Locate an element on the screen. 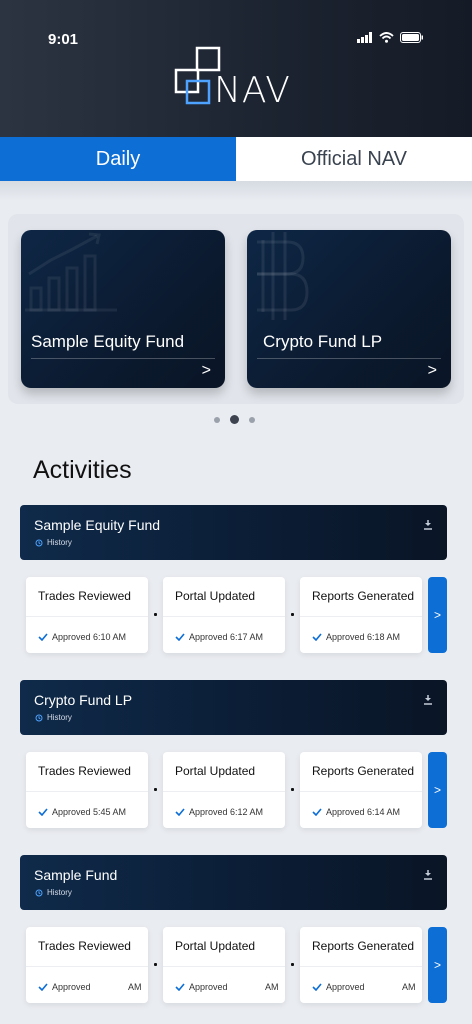  activity-fund-header: Sample Fund History is located at coordinates (233, 882).